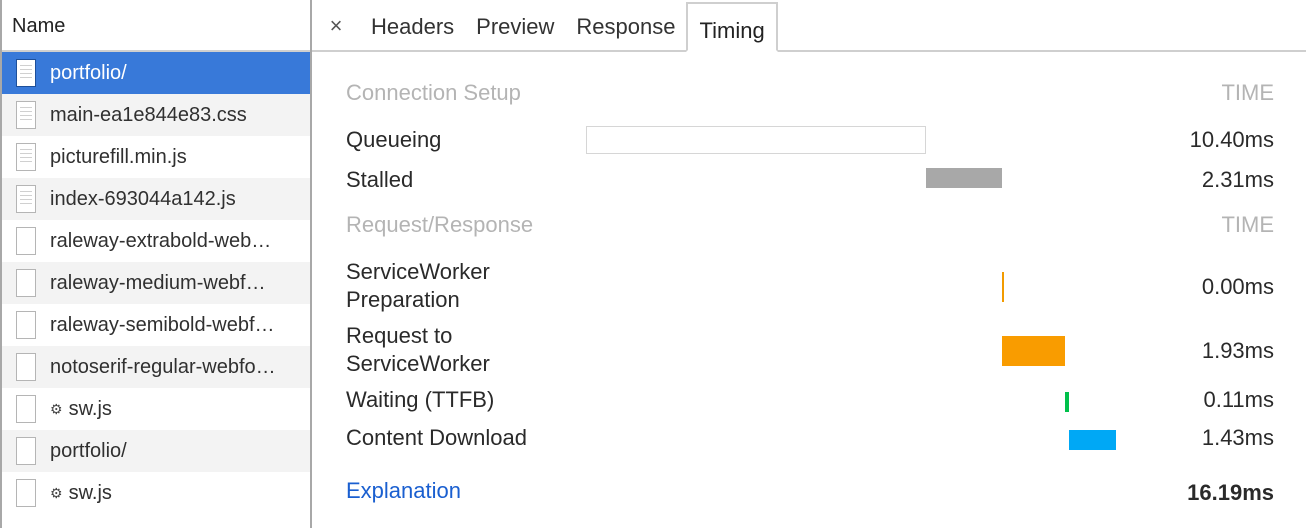  I want to click on request-row: picturefill.min.js, so click(156, 157).